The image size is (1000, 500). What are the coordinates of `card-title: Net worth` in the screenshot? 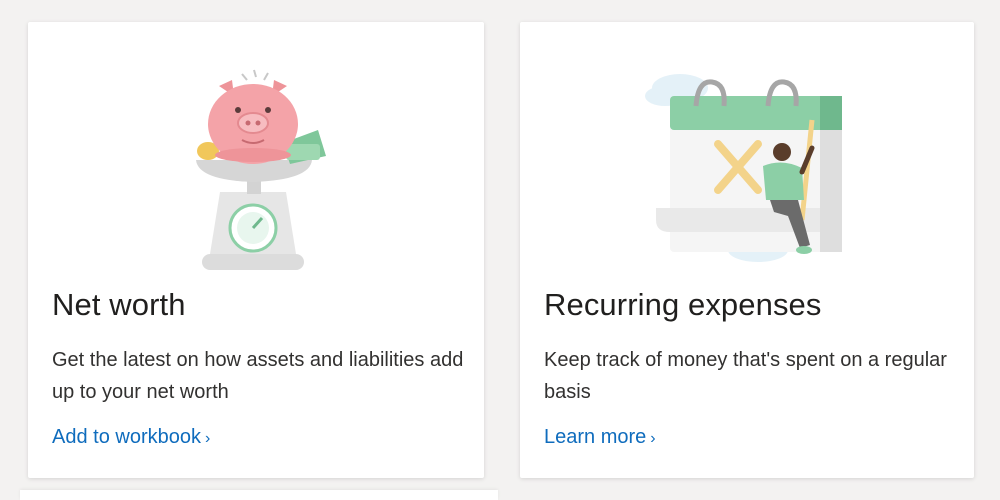 It's located at (119, 304).